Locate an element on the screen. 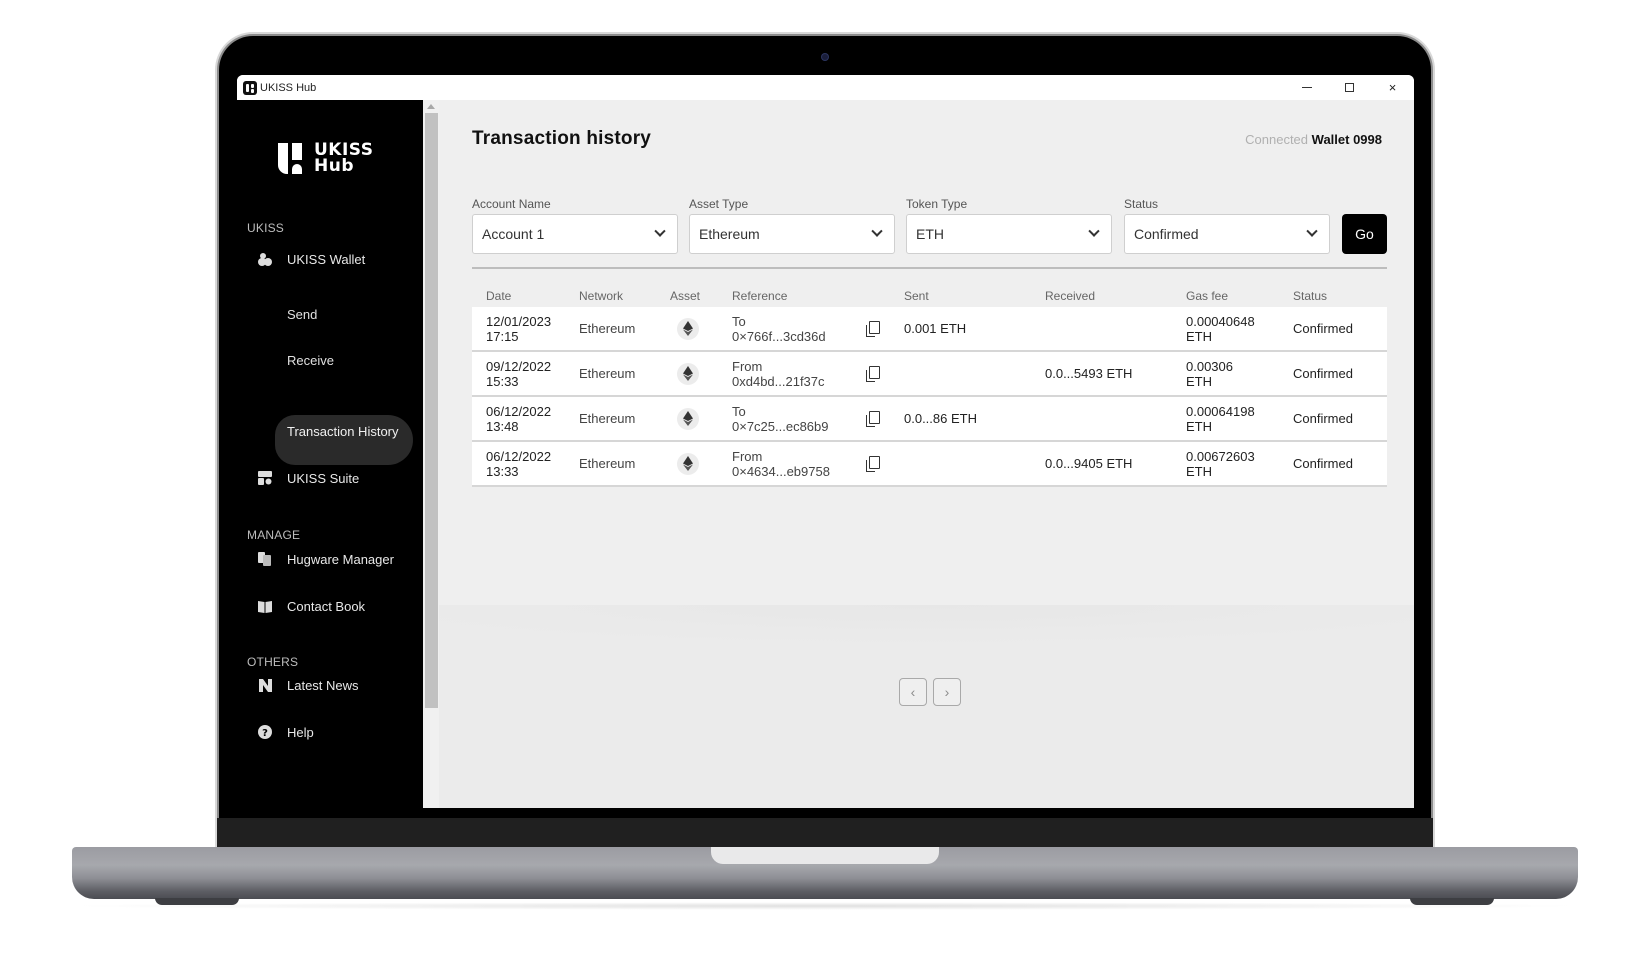  date: 09/12/2022 is located at coordinates (519, 366).